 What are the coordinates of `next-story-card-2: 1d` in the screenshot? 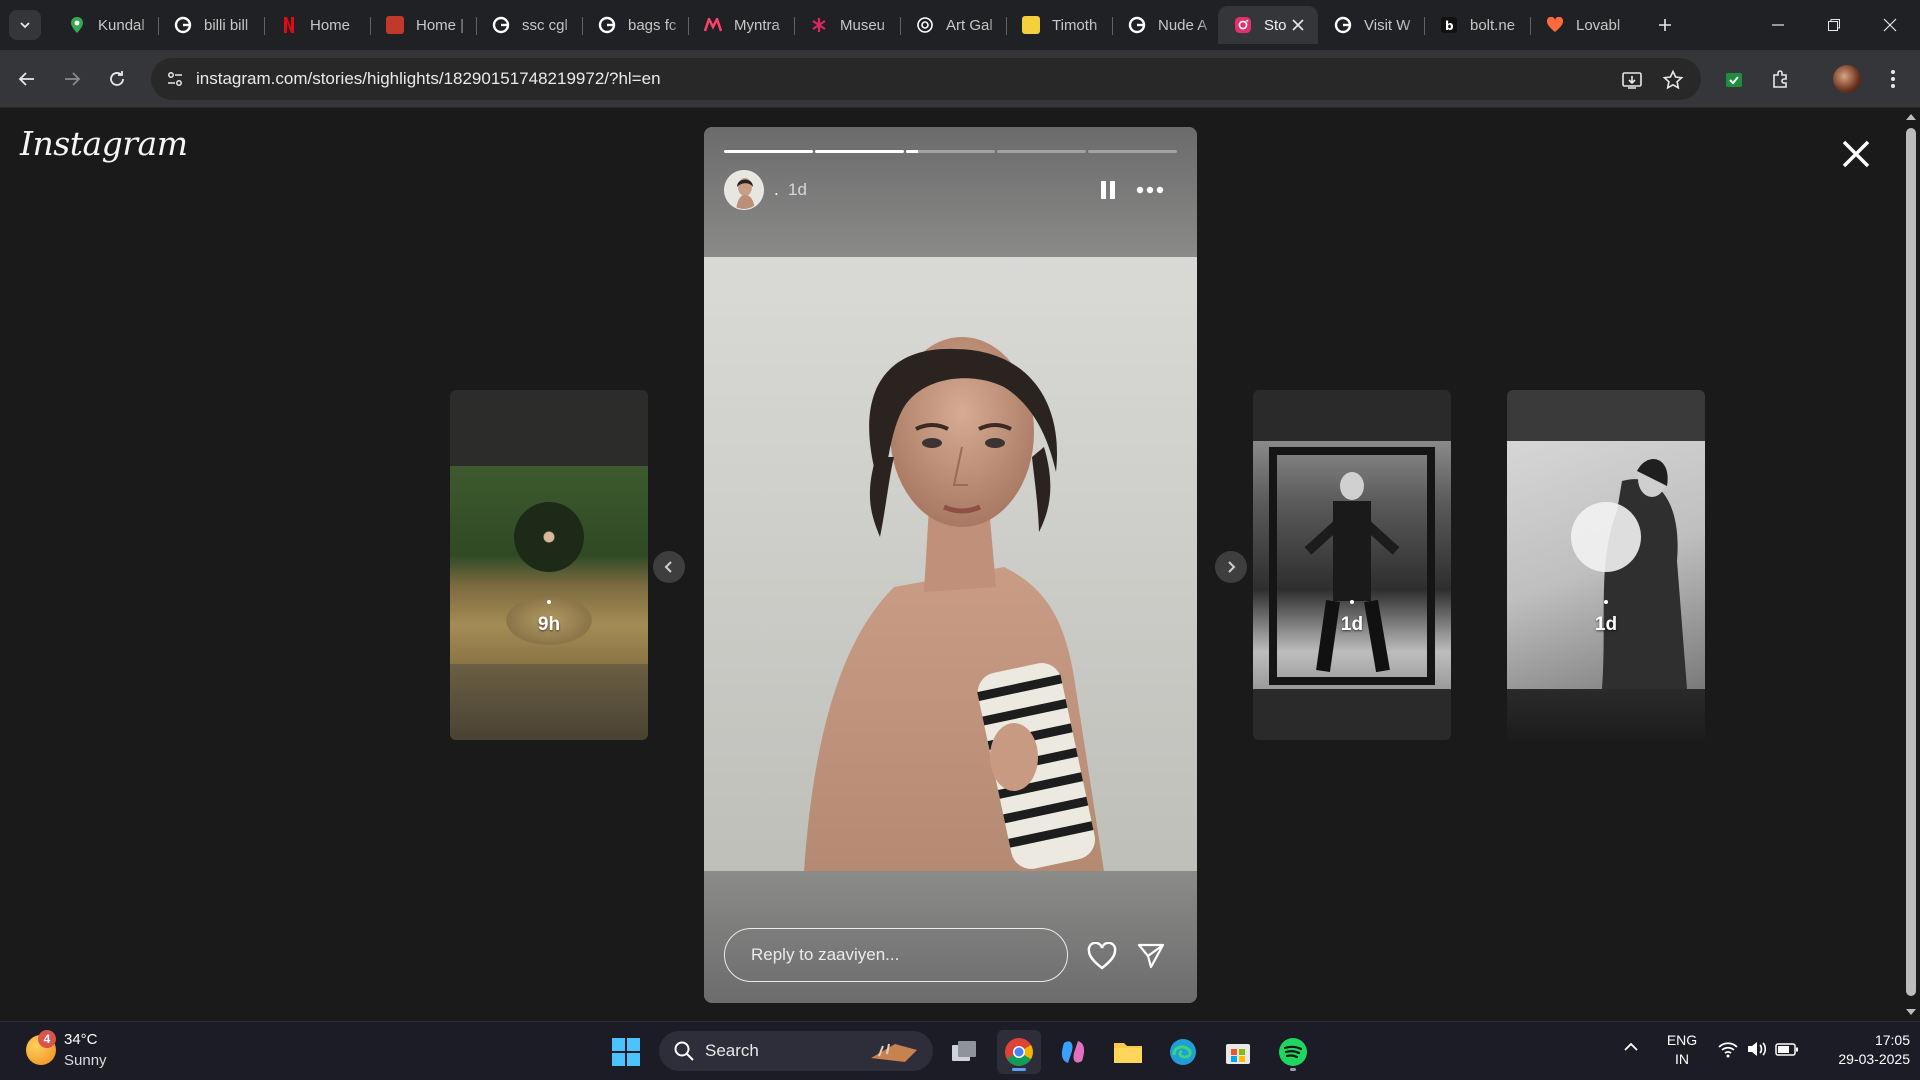 It's located at (1606, 565).